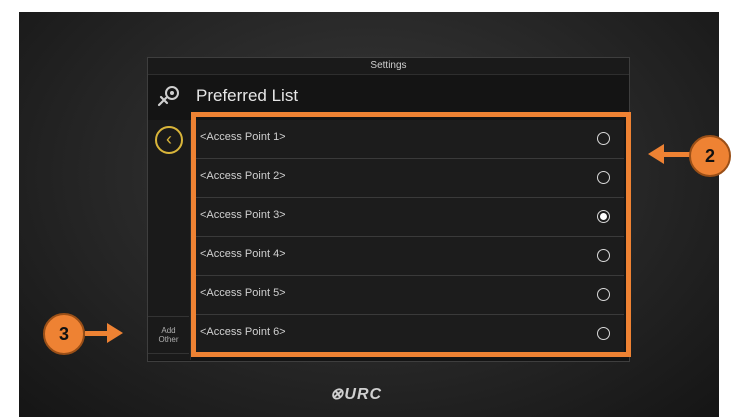 This screenshot has height=417, width=738. What do you see at coordinates (97, 333) in the screenshot?
I see `callout-3-arrow-line` at bounding box center [97, 333].